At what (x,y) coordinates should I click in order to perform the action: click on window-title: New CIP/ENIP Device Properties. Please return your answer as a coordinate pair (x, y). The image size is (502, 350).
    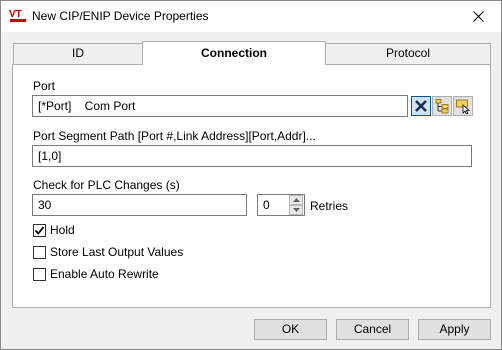
    Looking at the image, I should click on (120, 16).